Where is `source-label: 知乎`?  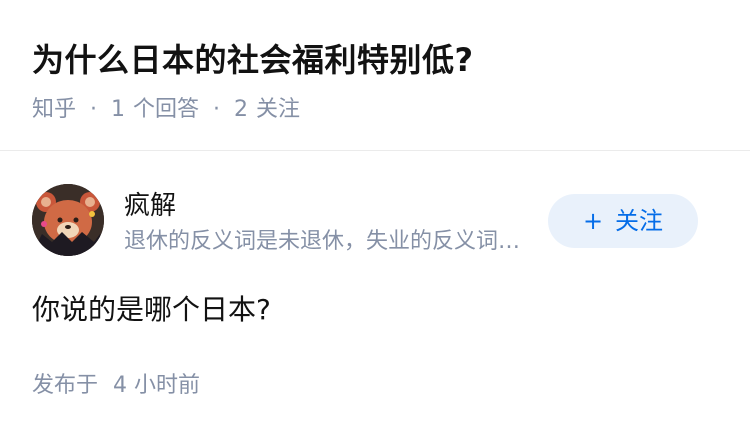
source-label: 知乎 is located at coordinates (54, 110).